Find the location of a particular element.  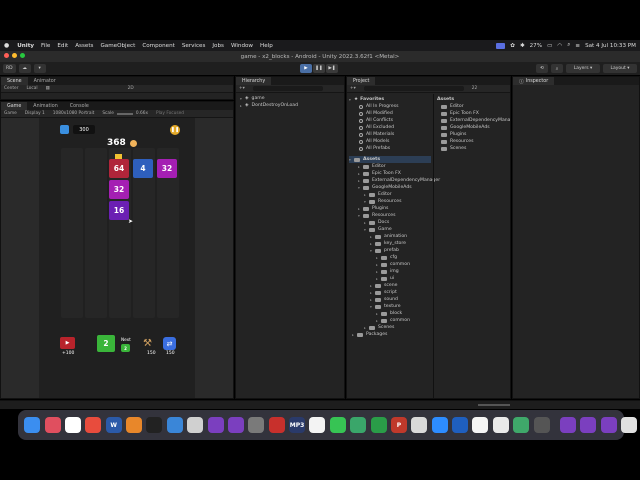

asset-item: Resources is located at coordinates (472, 141).